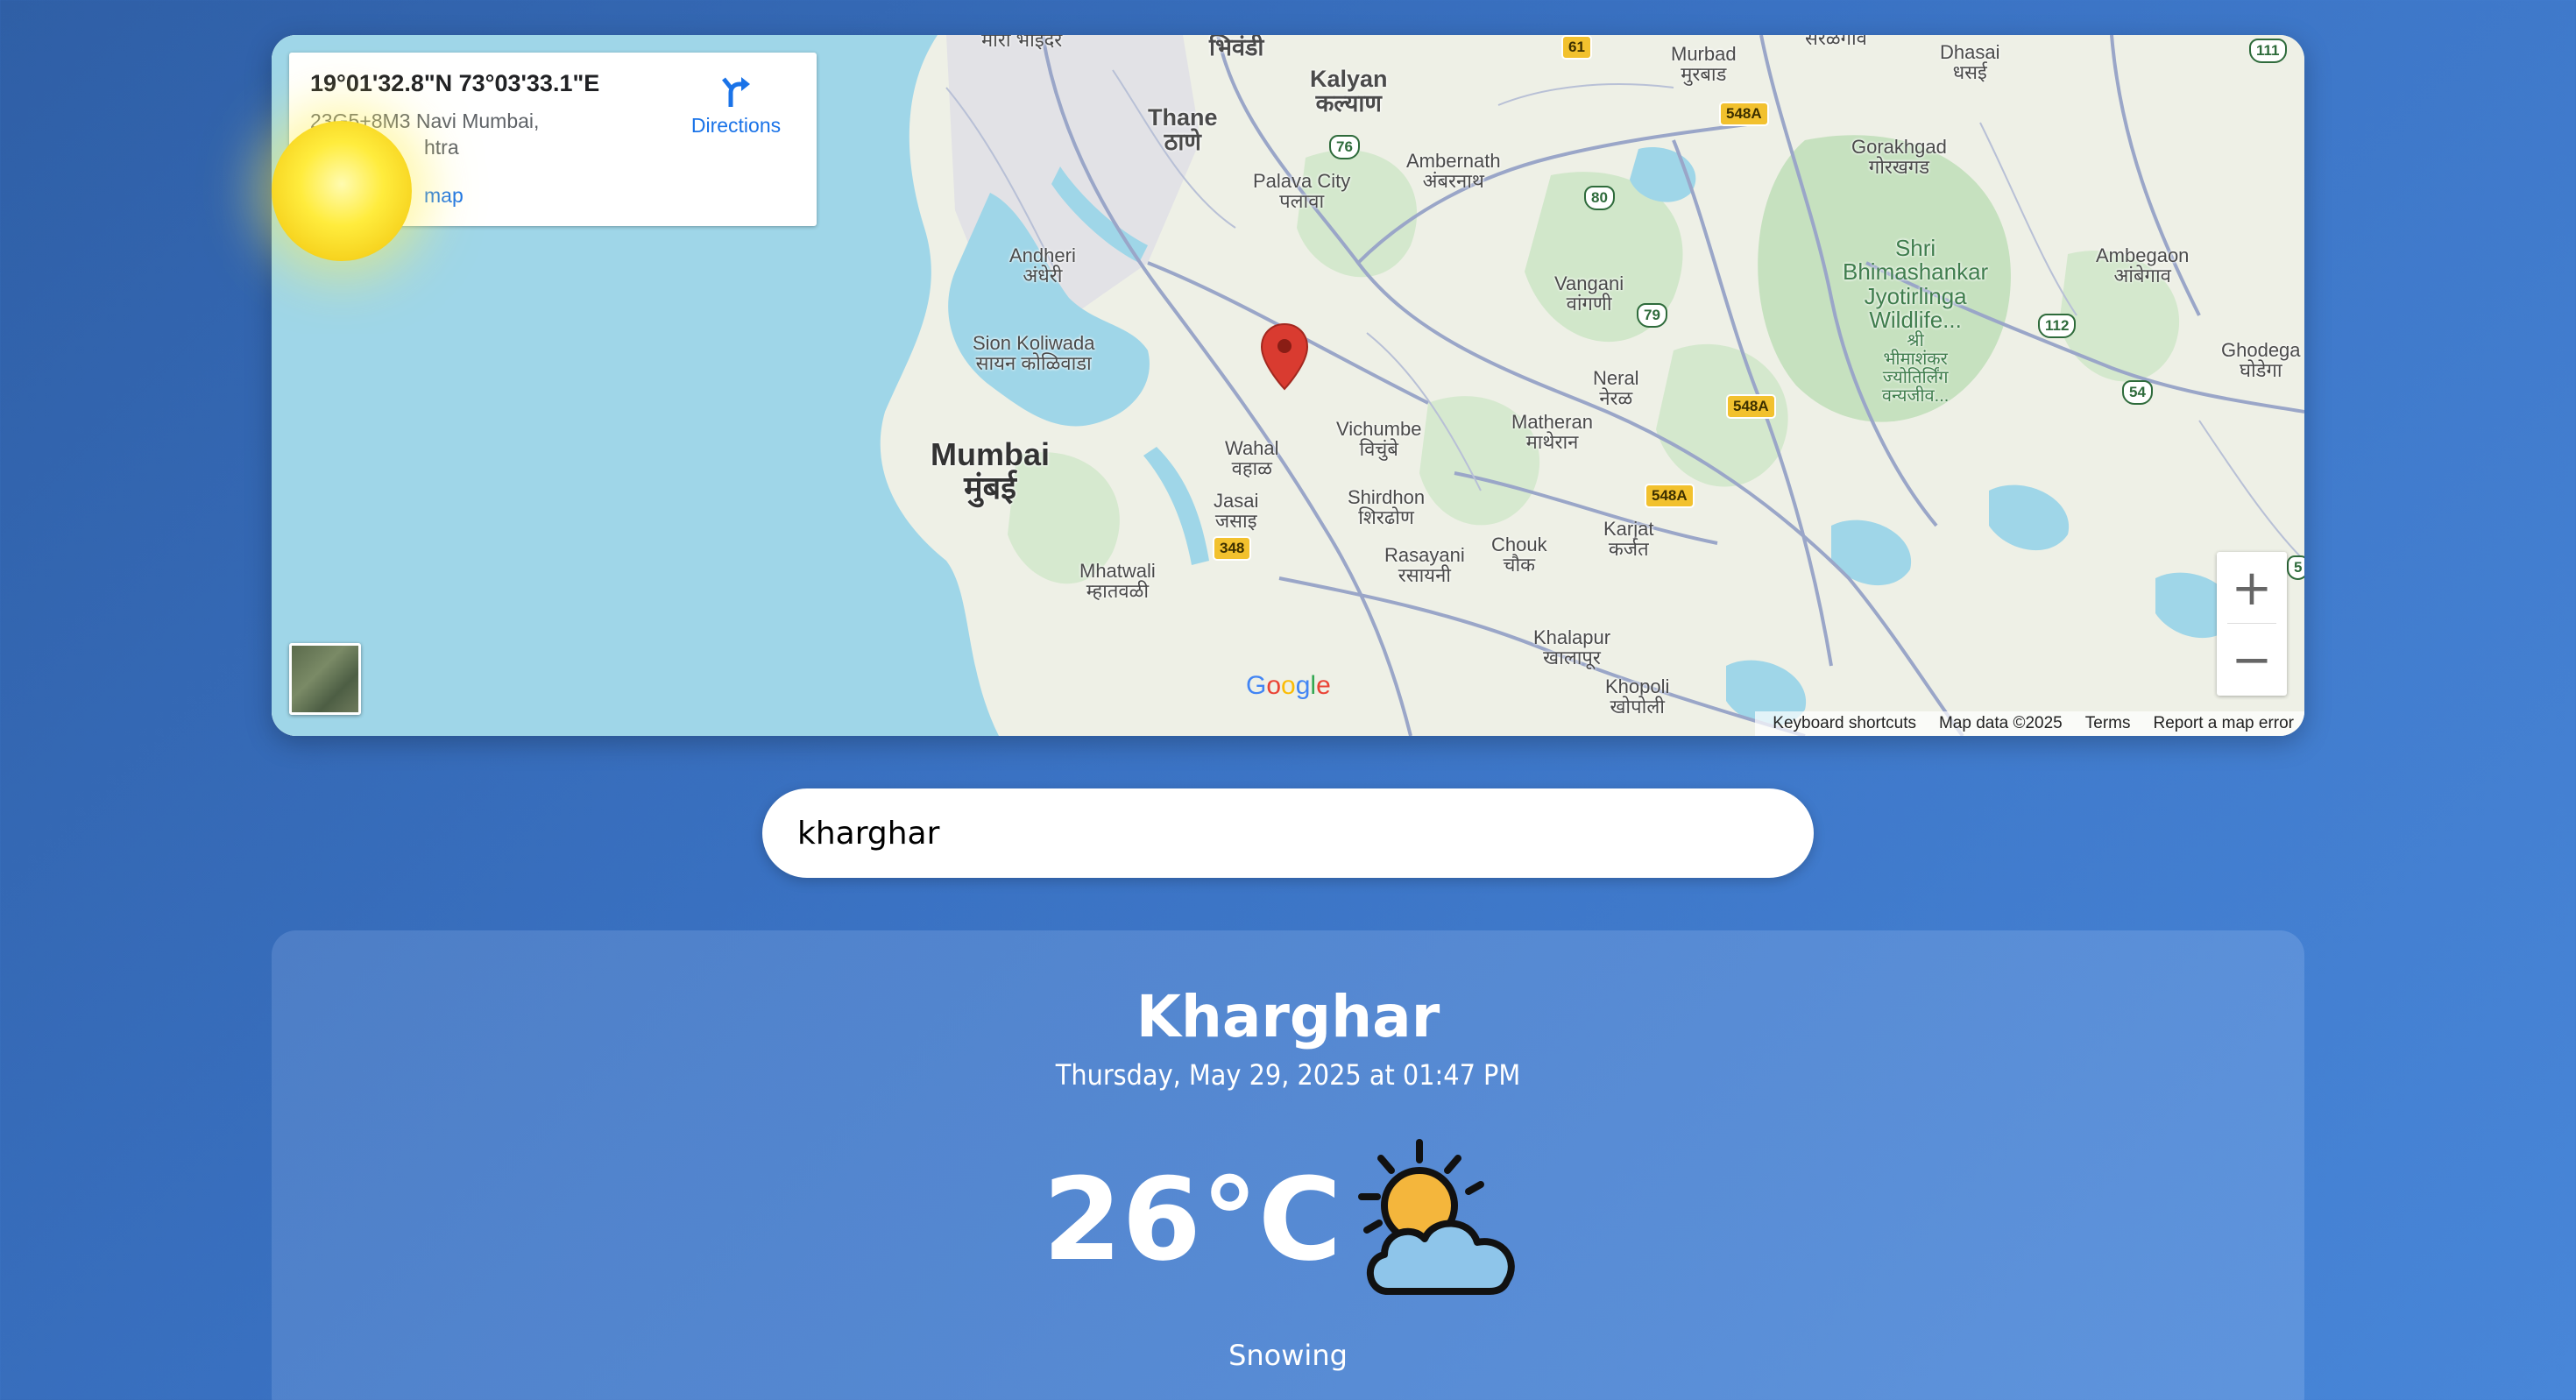 The height and width of the screenshot is (1400, 2576). Describe the element at coordinates (1589, 293) in the screenshot. I see `map-label: Vangani वांगणी` at that location.